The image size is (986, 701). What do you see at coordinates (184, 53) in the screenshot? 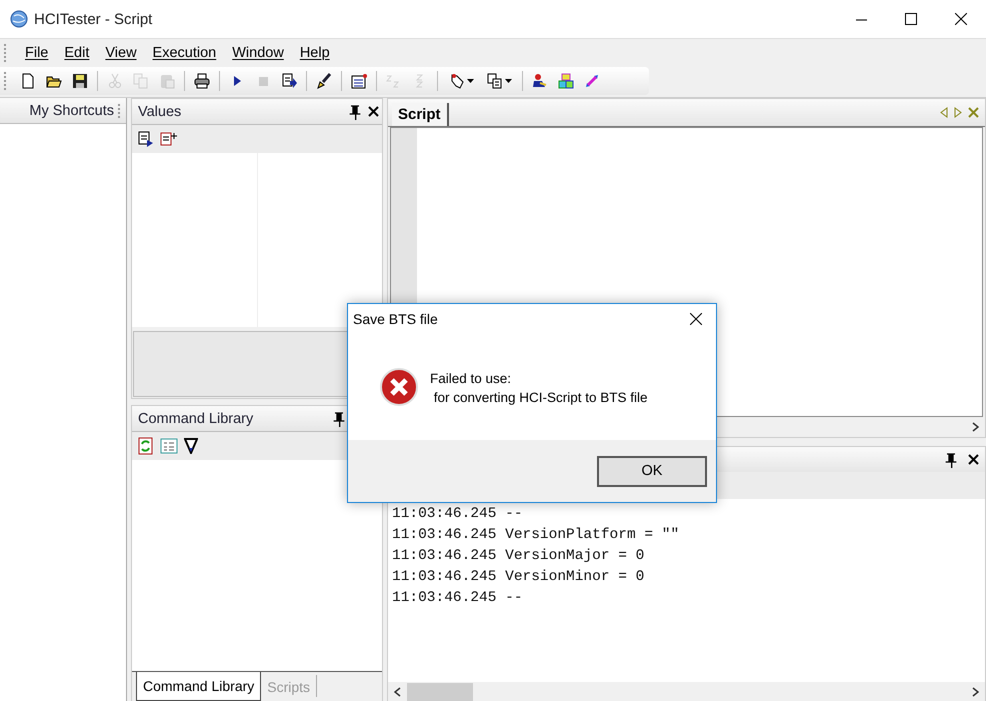
I see `menu-item: Execution` at bounding box center [184, 53].